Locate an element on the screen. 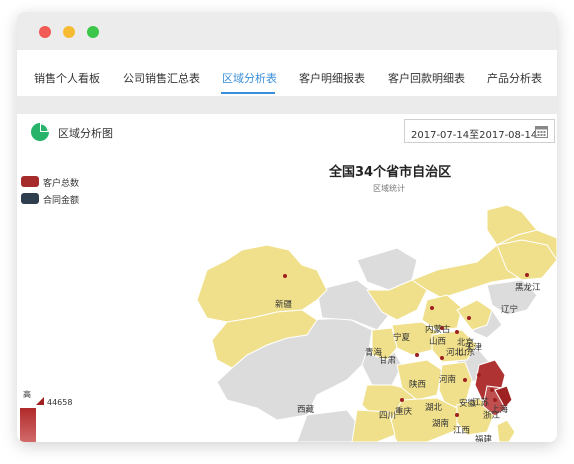 The image size is (574, 464). province-label: 山西 is located at coordinates (437, 341).